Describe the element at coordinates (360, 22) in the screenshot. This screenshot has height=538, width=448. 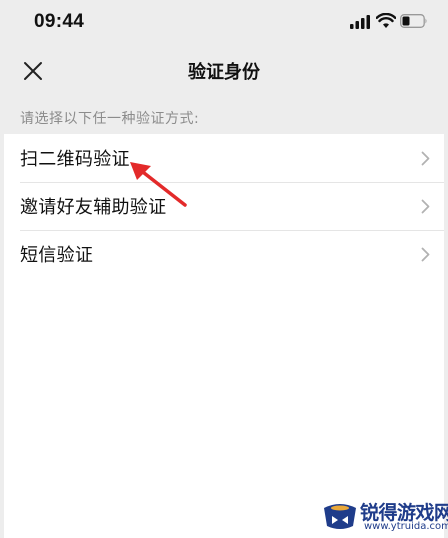
I see `signal-icon` at that location.